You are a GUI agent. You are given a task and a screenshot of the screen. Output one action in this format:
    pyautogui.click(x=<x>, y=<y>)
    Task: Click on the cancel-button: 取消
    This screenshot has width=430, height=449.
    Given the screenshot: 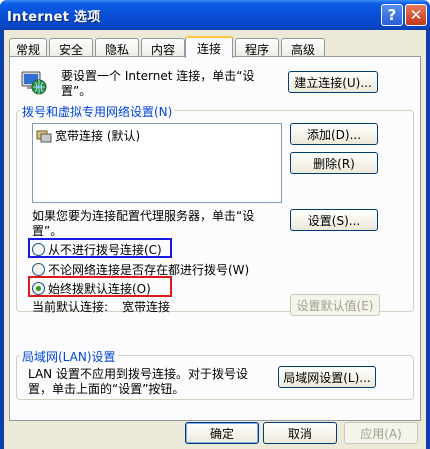 What is the action you would take?
    pyautogui.click(x=300, y=433)
    